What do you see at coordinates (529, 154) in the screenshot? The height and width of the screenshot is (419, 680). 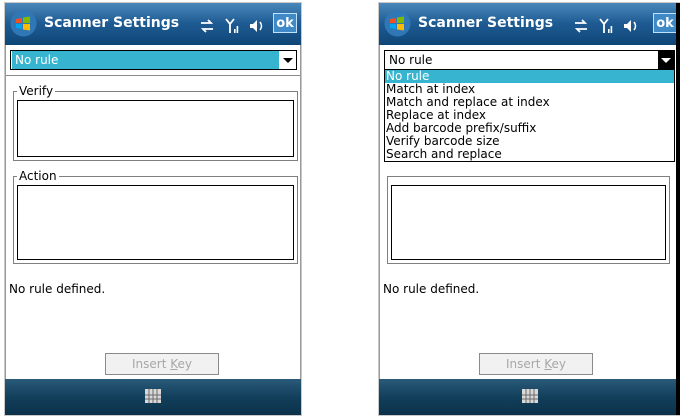 I see `dropdown-option: Search and replace` at bounding box center [529, 154].